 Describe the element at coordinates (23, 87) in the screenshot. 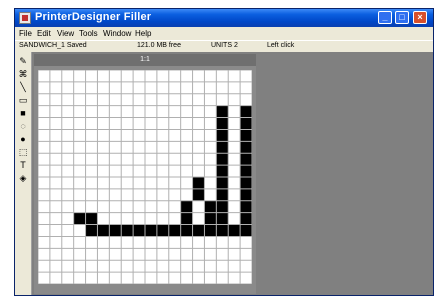

I see `line-tool-icon: ╲` at that location.